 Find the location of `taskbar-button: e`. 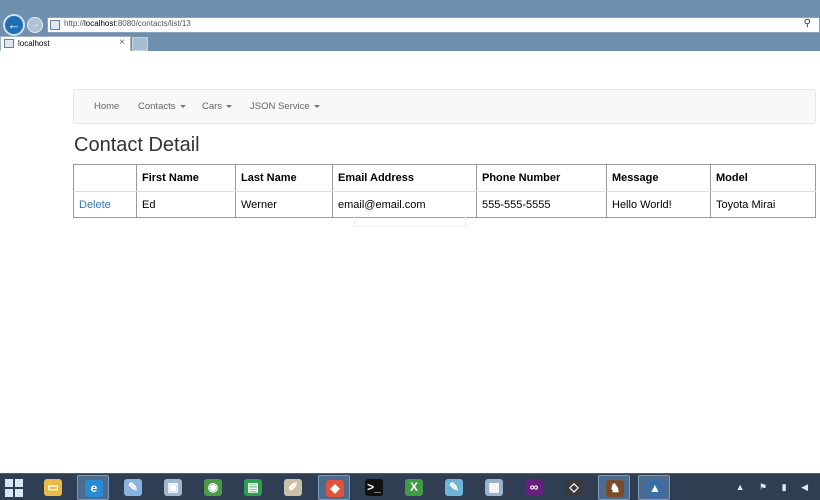

taskbar-button: e is located at coordinates (93, 487).